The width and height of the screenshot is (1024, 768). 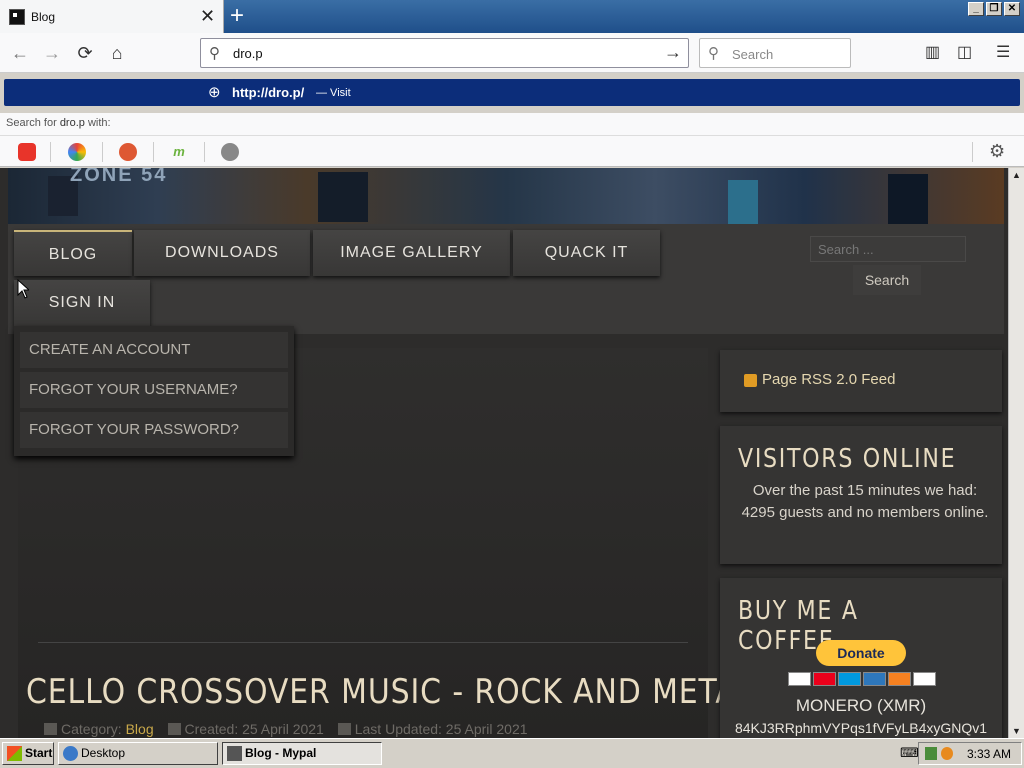 I want to click on updated-date: Last Updated: 25 April 2021, so click(x=441, y=729).